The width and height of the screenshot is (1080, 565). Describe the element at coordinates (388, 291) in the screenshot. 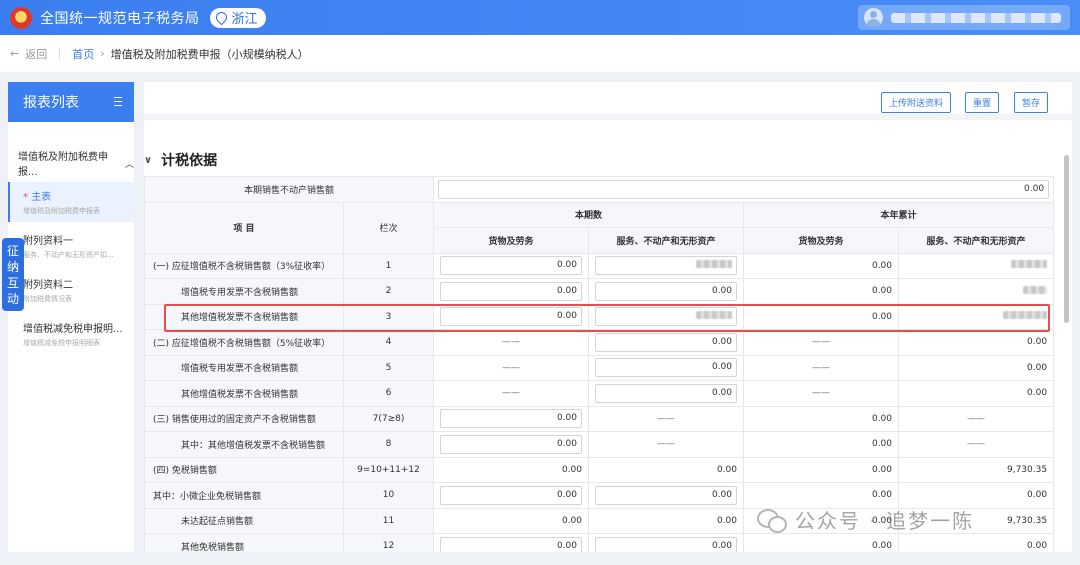

I see `row-column-no: 2` at that location.